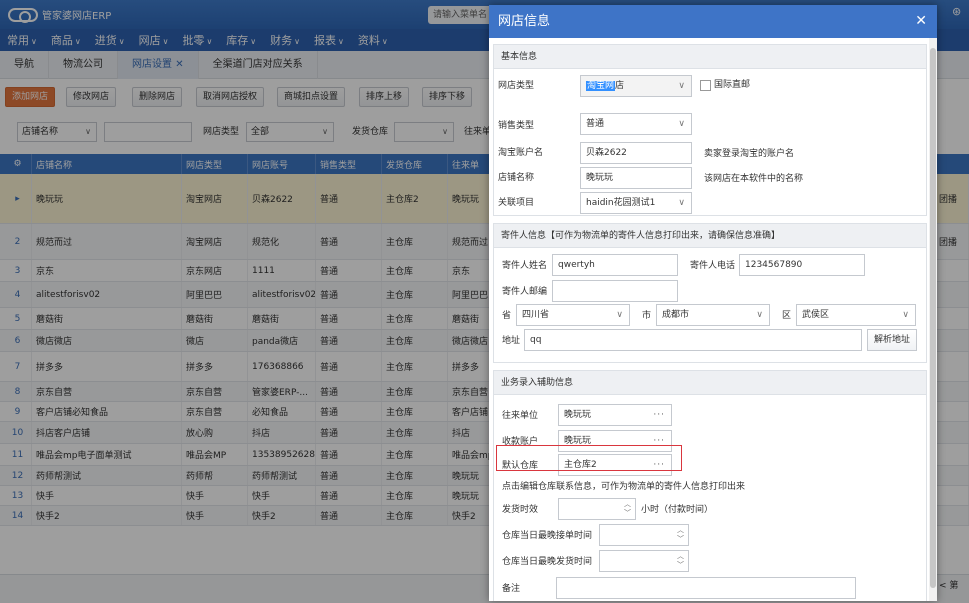 The height and width of the screenshot is (603, 969). I want to click on dialog-title: 网店信息, so click(524, 21).